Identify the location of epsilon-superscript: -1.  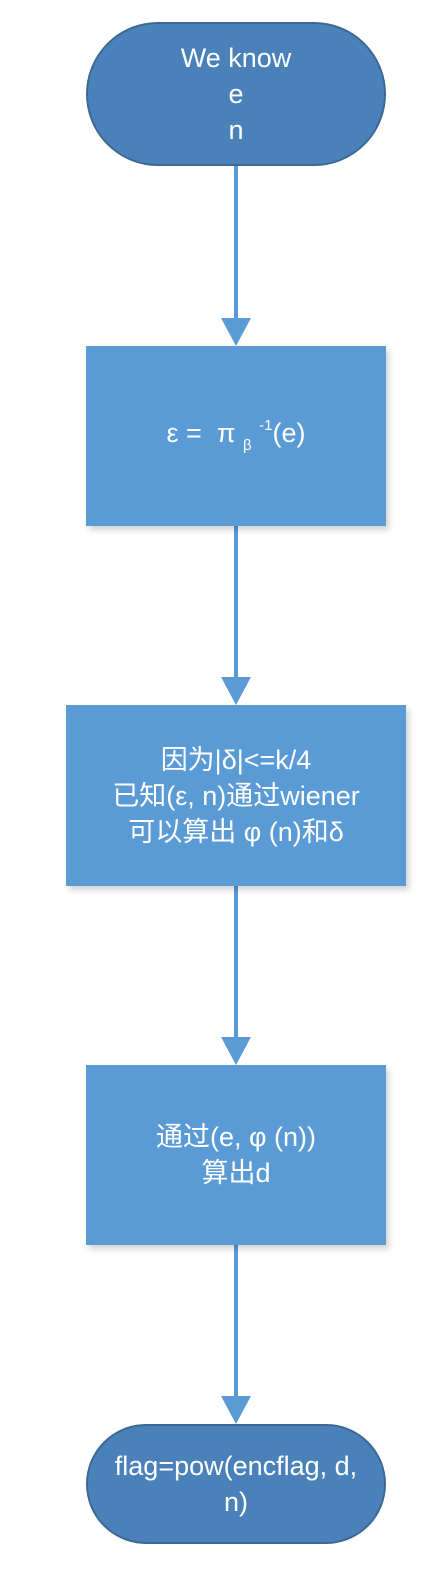
(266, 425).